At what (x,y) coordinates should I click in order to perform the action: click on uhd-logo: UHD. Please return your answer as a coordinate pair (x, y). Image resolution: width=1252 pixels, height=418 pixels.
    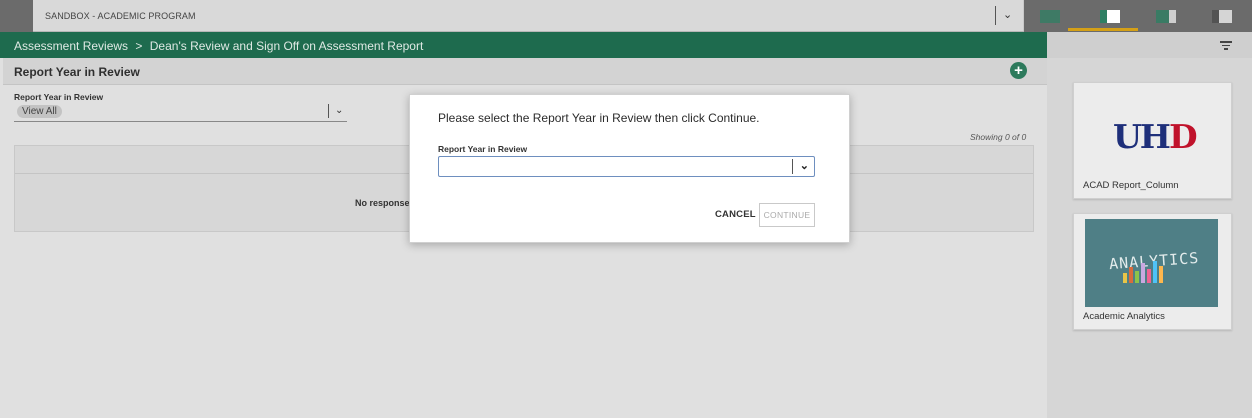
    Looking at the image, I should click on (1155, 136).